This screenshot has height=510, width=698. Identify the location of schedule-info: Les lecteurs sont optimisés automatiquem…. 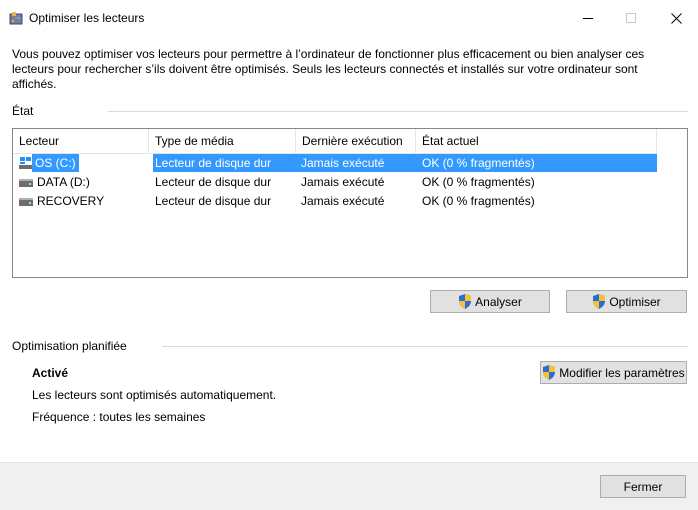
(154, 395).